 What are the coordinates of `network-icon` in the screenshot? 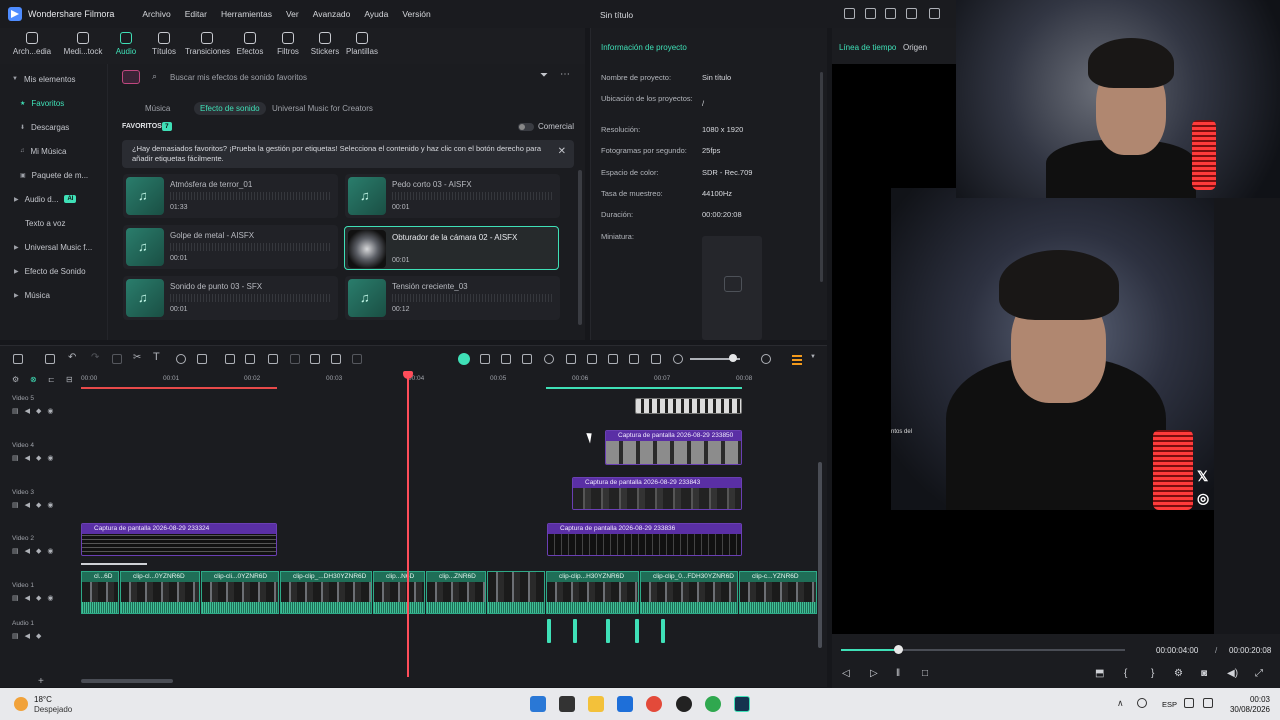 It's located at (1189, 703).